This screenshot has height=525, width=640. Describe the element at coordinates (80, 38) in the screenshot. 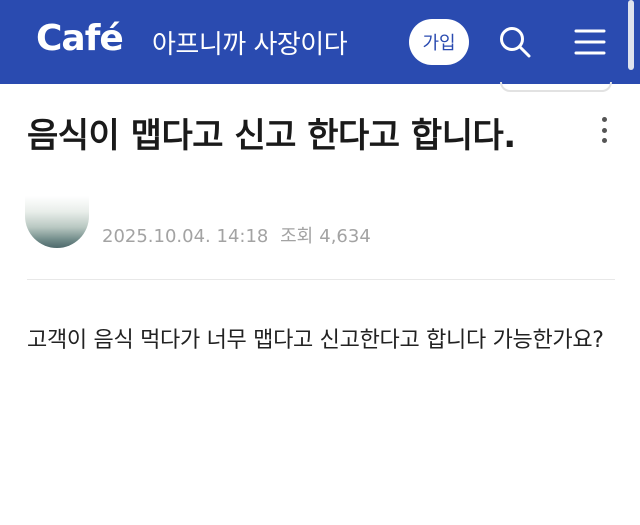

I see `cafe-logo: Café` at that location.